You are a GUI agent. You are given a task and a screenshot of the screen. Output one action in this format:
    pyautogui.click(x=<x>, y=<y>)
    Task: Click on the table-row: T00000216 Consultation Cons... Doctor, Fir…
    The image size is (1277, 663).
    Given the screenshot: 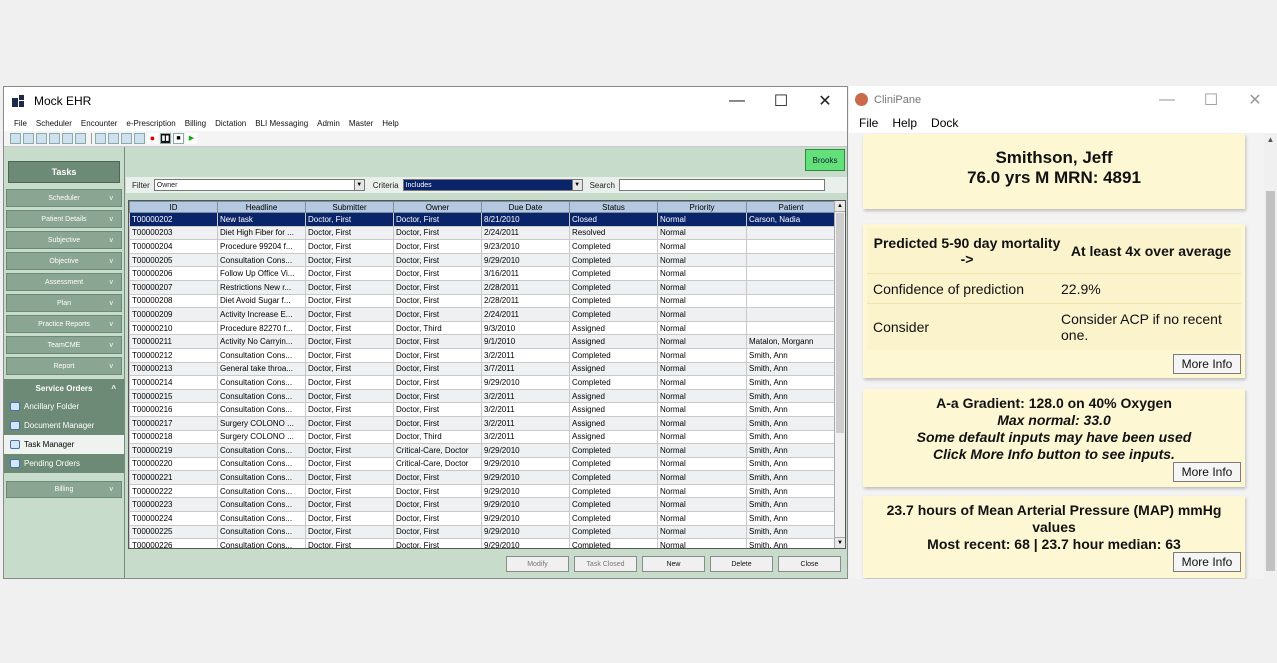 What is the action you would take?
    pyautogui.click(x=482, y=409)
    